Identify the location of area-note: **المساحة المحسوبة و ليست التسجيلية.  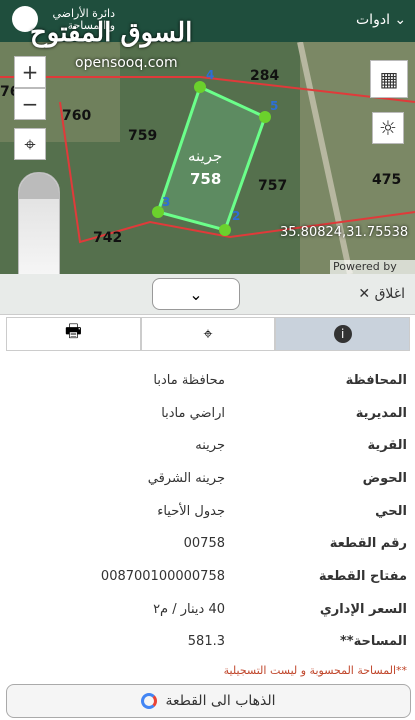
(315, 670).